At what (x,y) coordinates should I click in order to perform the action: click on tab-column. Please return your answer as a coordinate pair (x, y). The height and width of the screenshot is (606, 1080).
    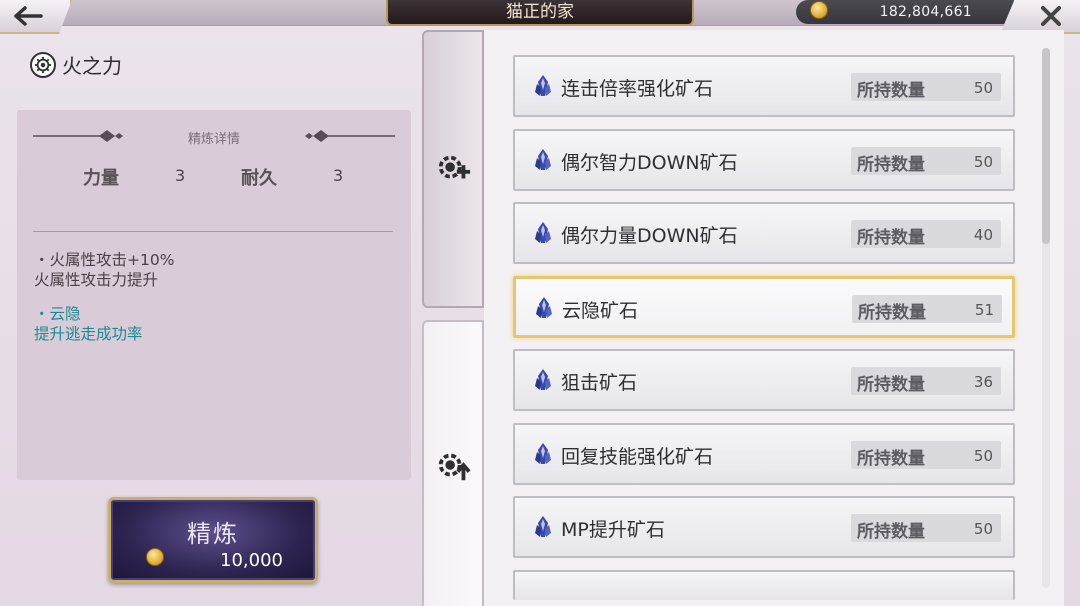
    Looking at the image, I should click on (453, 318).